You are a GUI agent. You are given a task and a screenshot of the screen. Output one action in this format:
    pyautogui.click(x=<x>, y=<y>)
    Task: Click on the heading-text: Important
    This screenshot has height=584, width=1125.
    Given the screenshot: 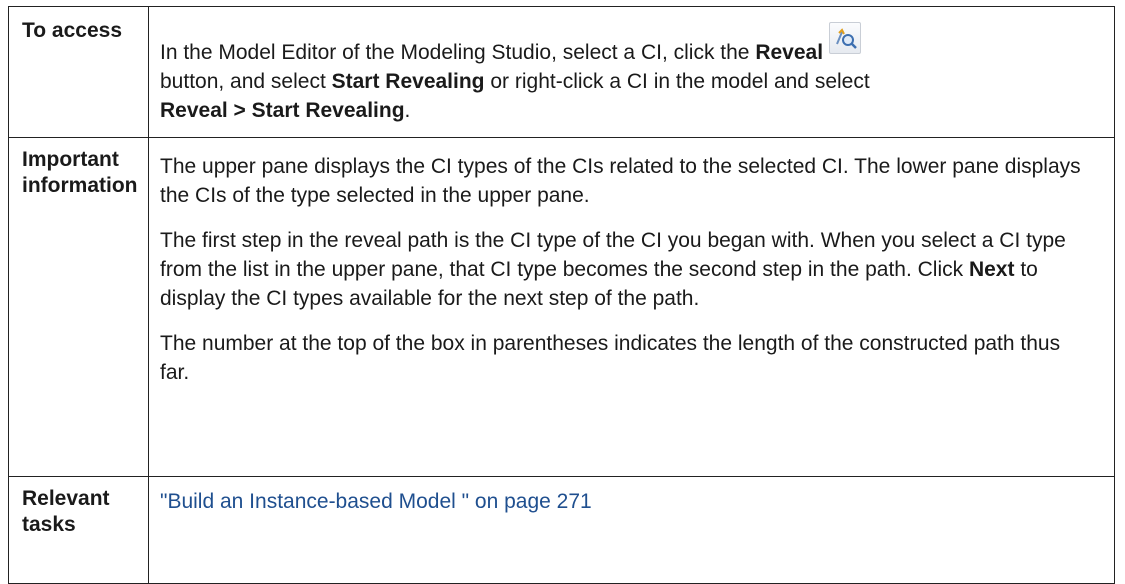 What is the action you would take?
    pyautogui.click(x=70, y=159)
    